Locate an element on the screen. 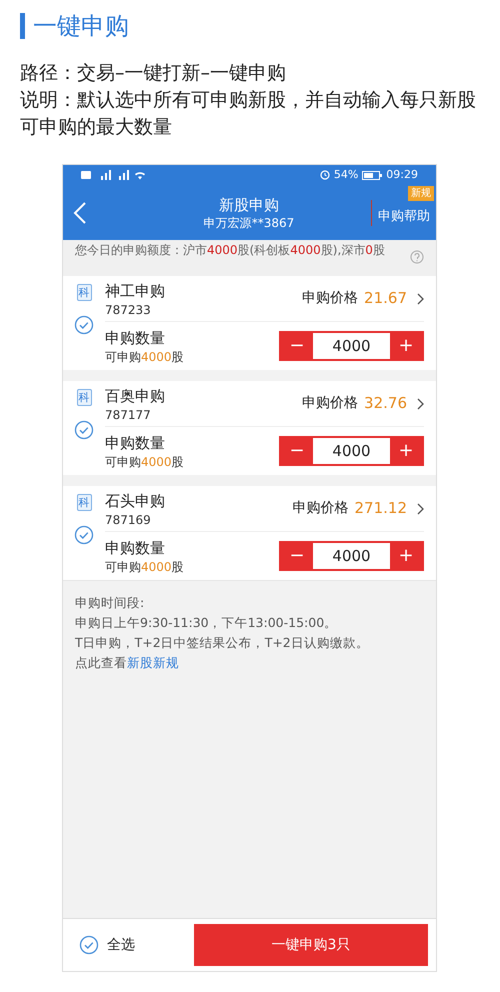 The image size is (500, 992). page-heading: 一键申购 is located at coordinates (81, 26).